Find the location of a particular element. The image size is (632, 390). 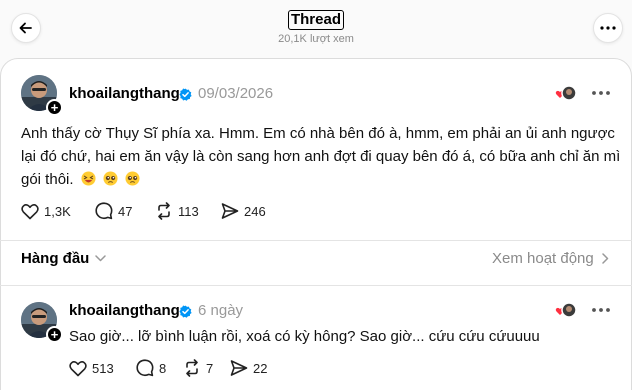

share-count: 22 is located at coordinates (260, 368).